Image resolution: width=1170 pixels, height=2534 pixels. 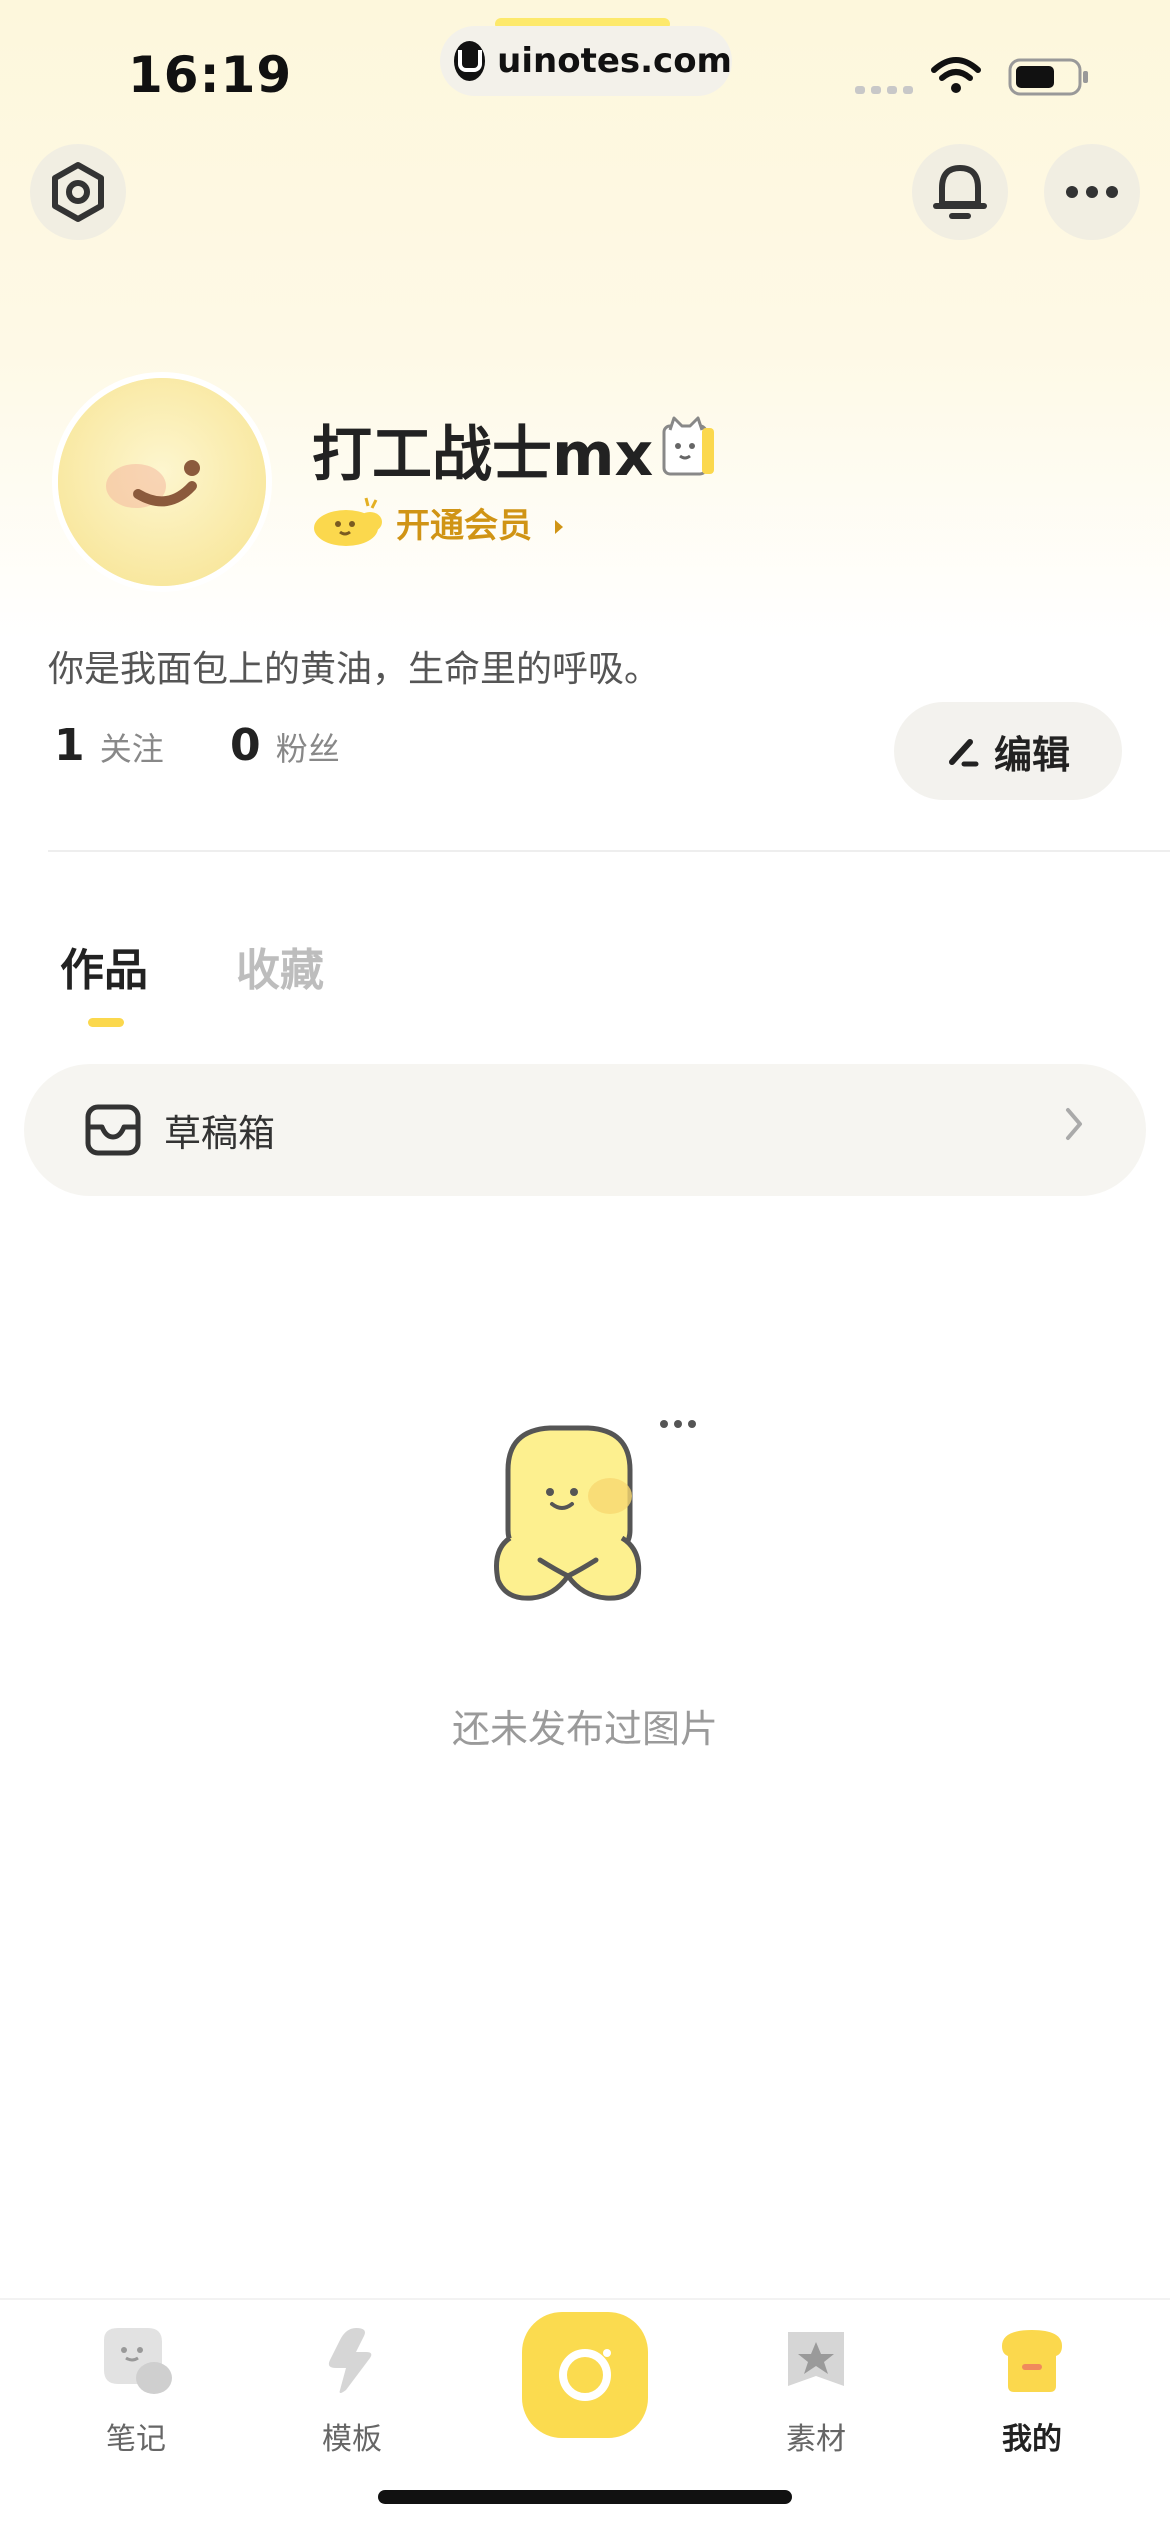 I want to click on avatar-smile-icon, so click(x=162, y=482).